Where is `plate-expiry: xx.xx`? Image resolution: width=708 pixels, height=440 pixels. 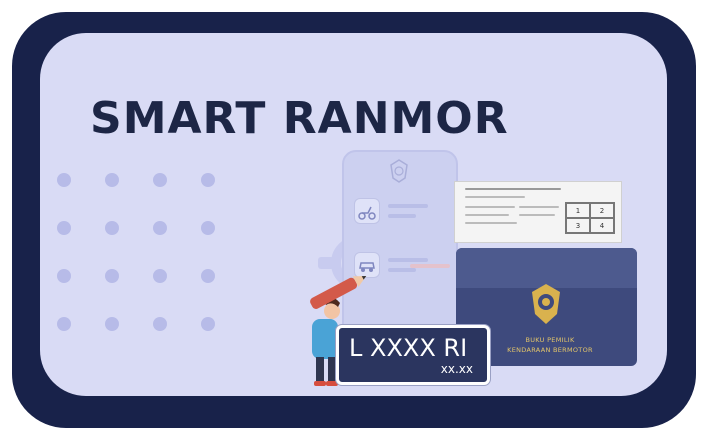 plate-expiry: xx.xx is located at coordinates (456, 369).